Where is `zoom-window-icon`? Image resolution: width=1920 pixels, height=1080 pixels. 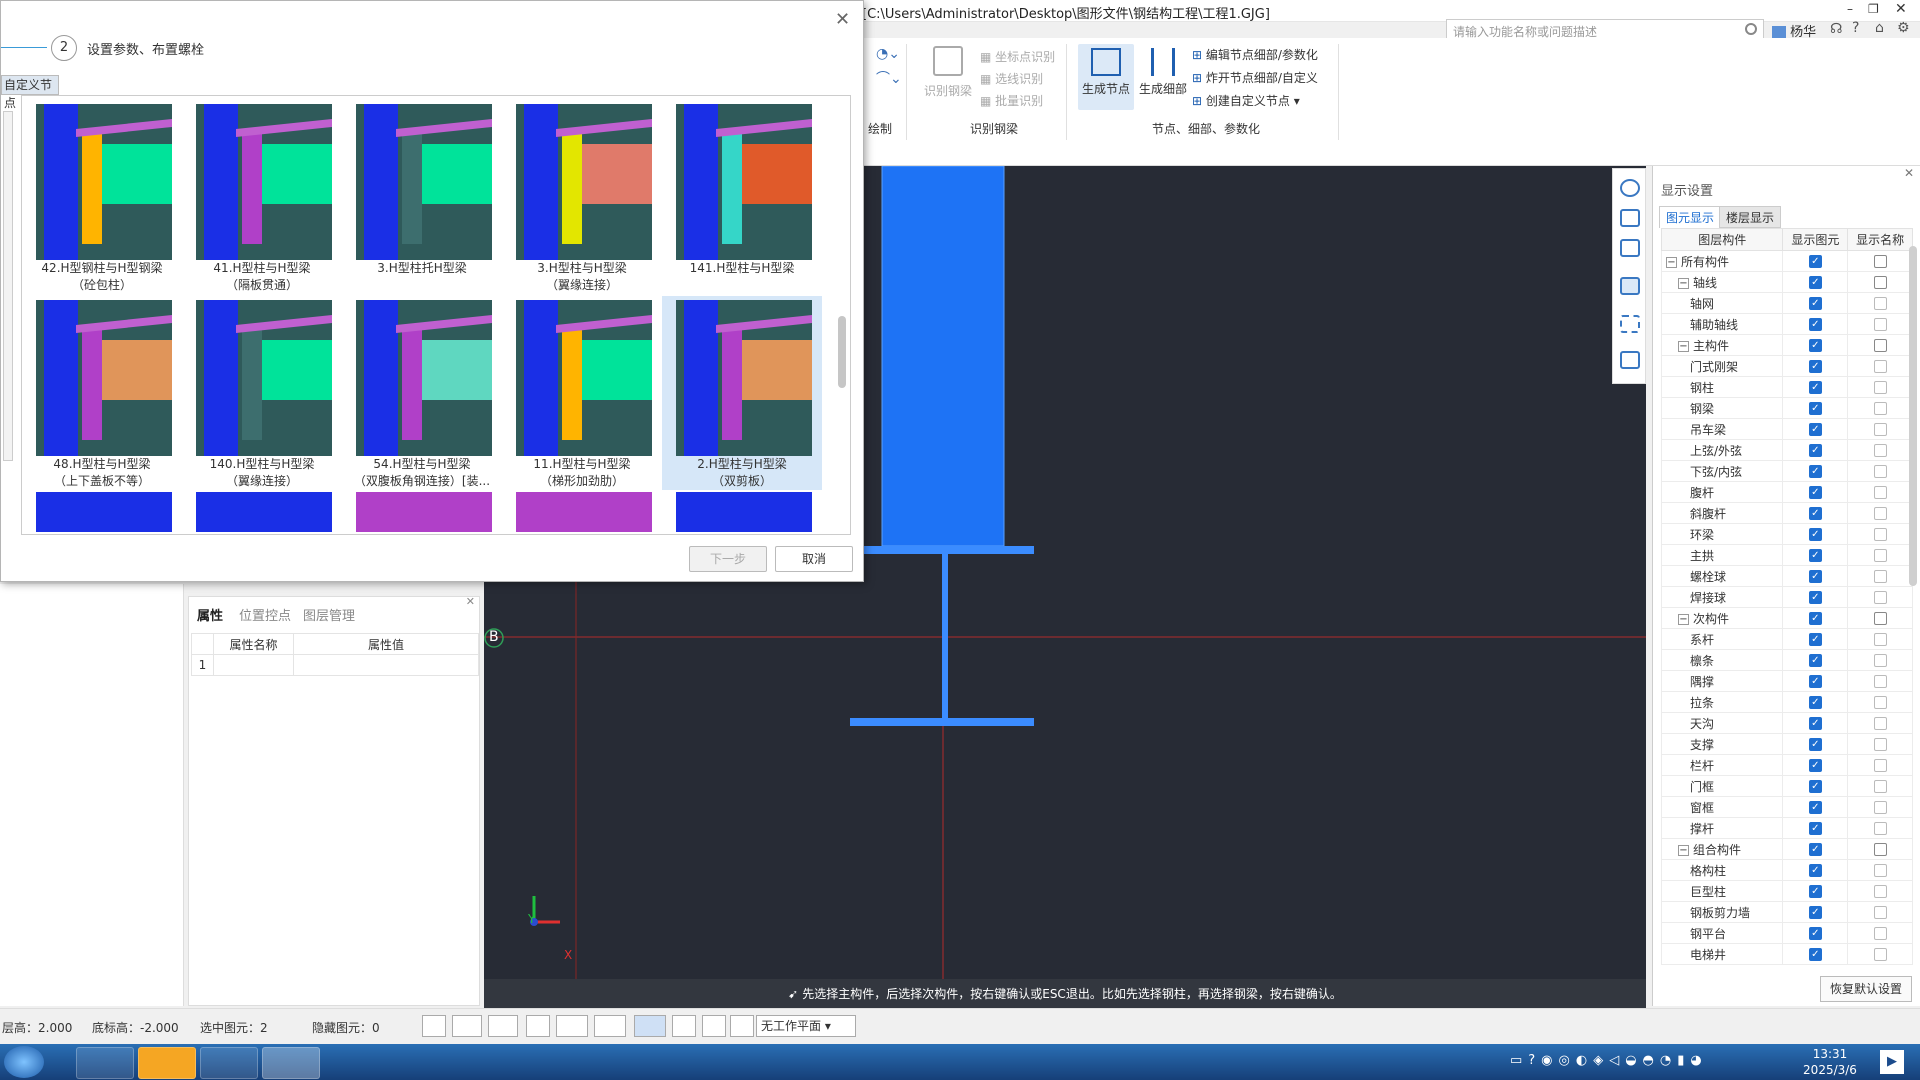 zoom-window-icon is located at coordinates (684, 1026).